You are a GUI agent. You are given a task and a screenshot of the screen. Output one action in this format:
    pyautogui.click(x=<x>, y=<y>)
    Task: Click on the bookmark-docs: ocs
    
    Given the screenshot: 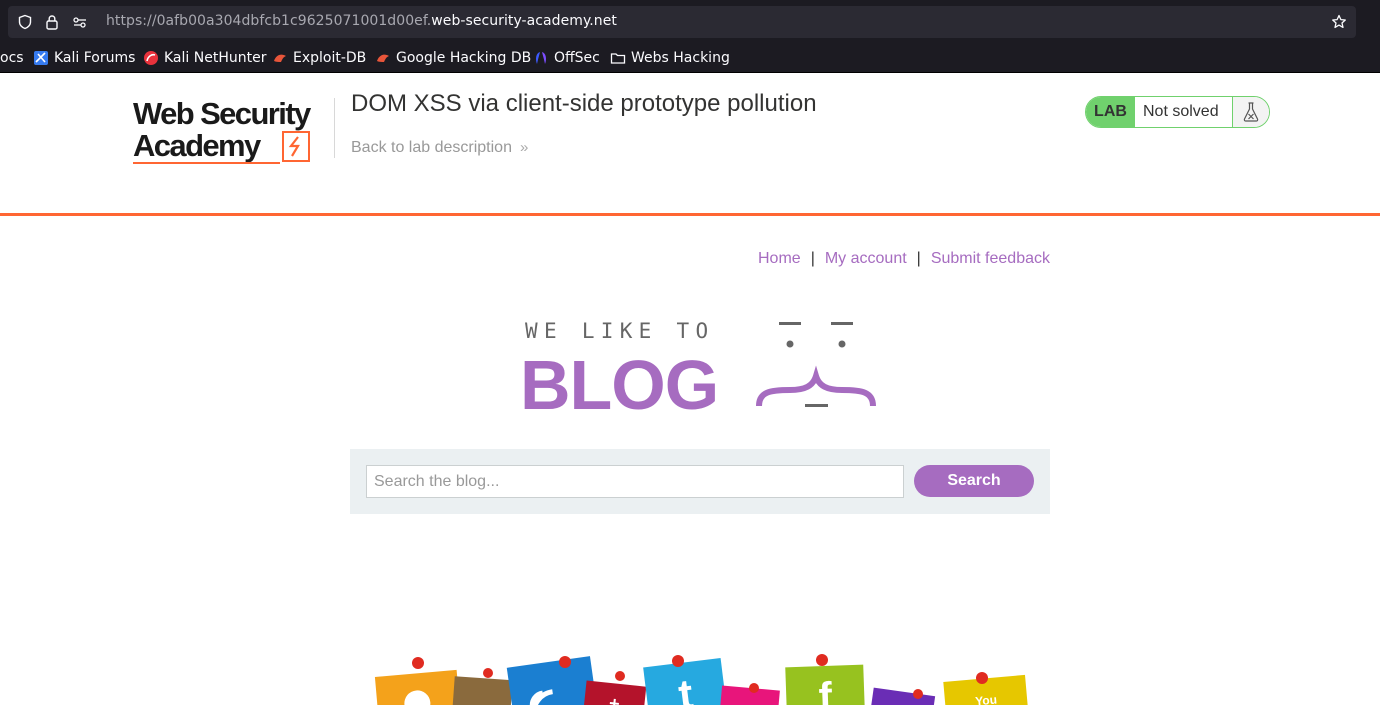 What is the action you would take?
    pyautogui.click(x=12, y=58)
    